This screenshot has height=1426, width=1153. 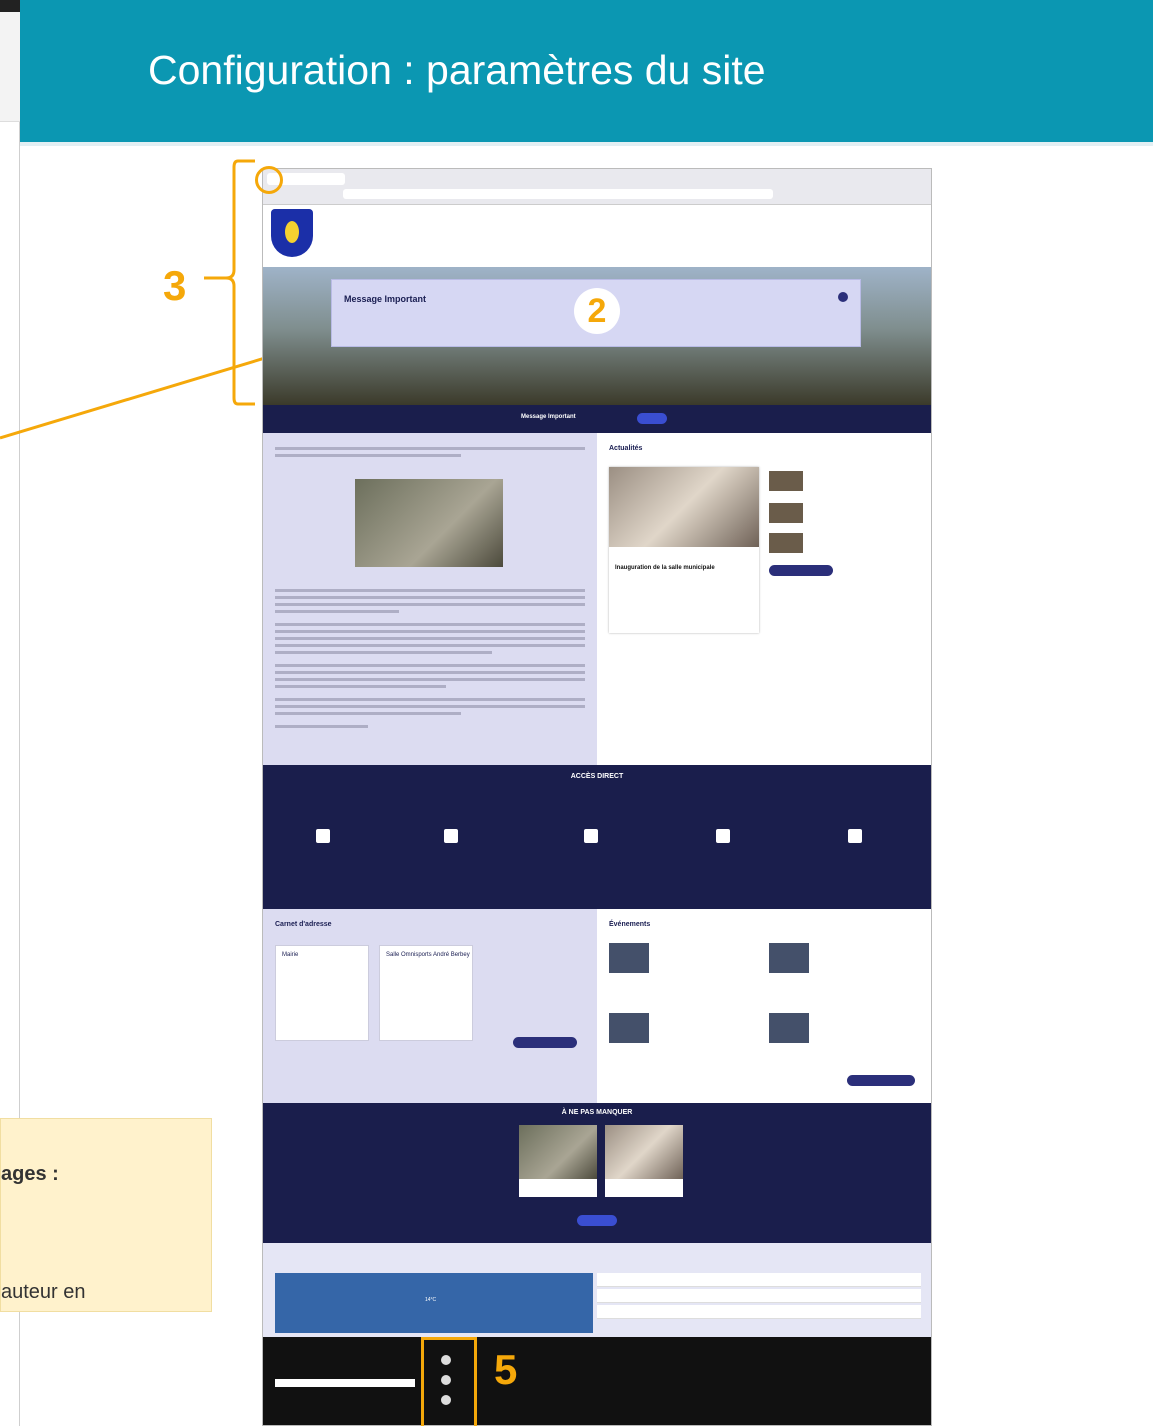 I want to click on news-main-title: Inauguration de la salle municipale, so click(x=665, y=568).